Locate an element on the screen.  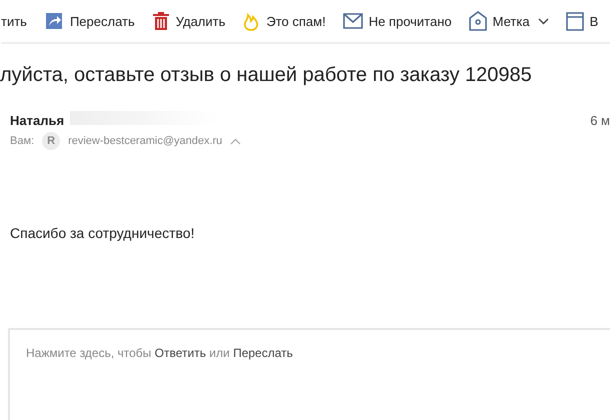
caret-icon is located at coordinates (543, 21).